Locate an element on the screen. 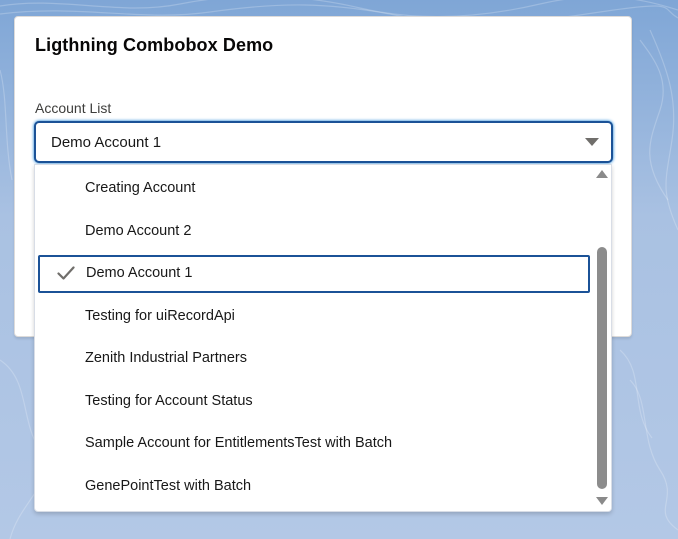 This screenshot has width=678, height=539. option-label: Zenith Industrial Partners is located at coordinates (166, 358).